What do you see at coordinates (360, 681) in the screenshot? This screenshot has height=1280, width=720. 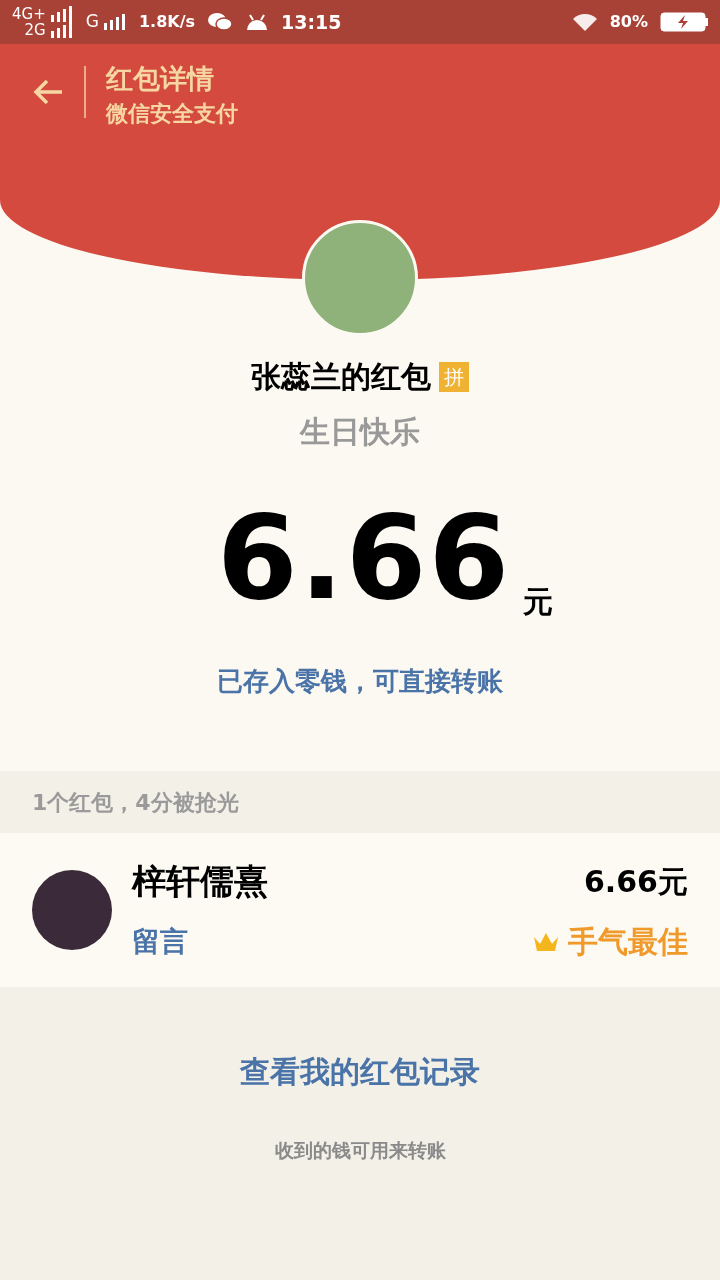 I see `balance-note: 已存入零钱，可直接转账` at bounding box center [360, 681].